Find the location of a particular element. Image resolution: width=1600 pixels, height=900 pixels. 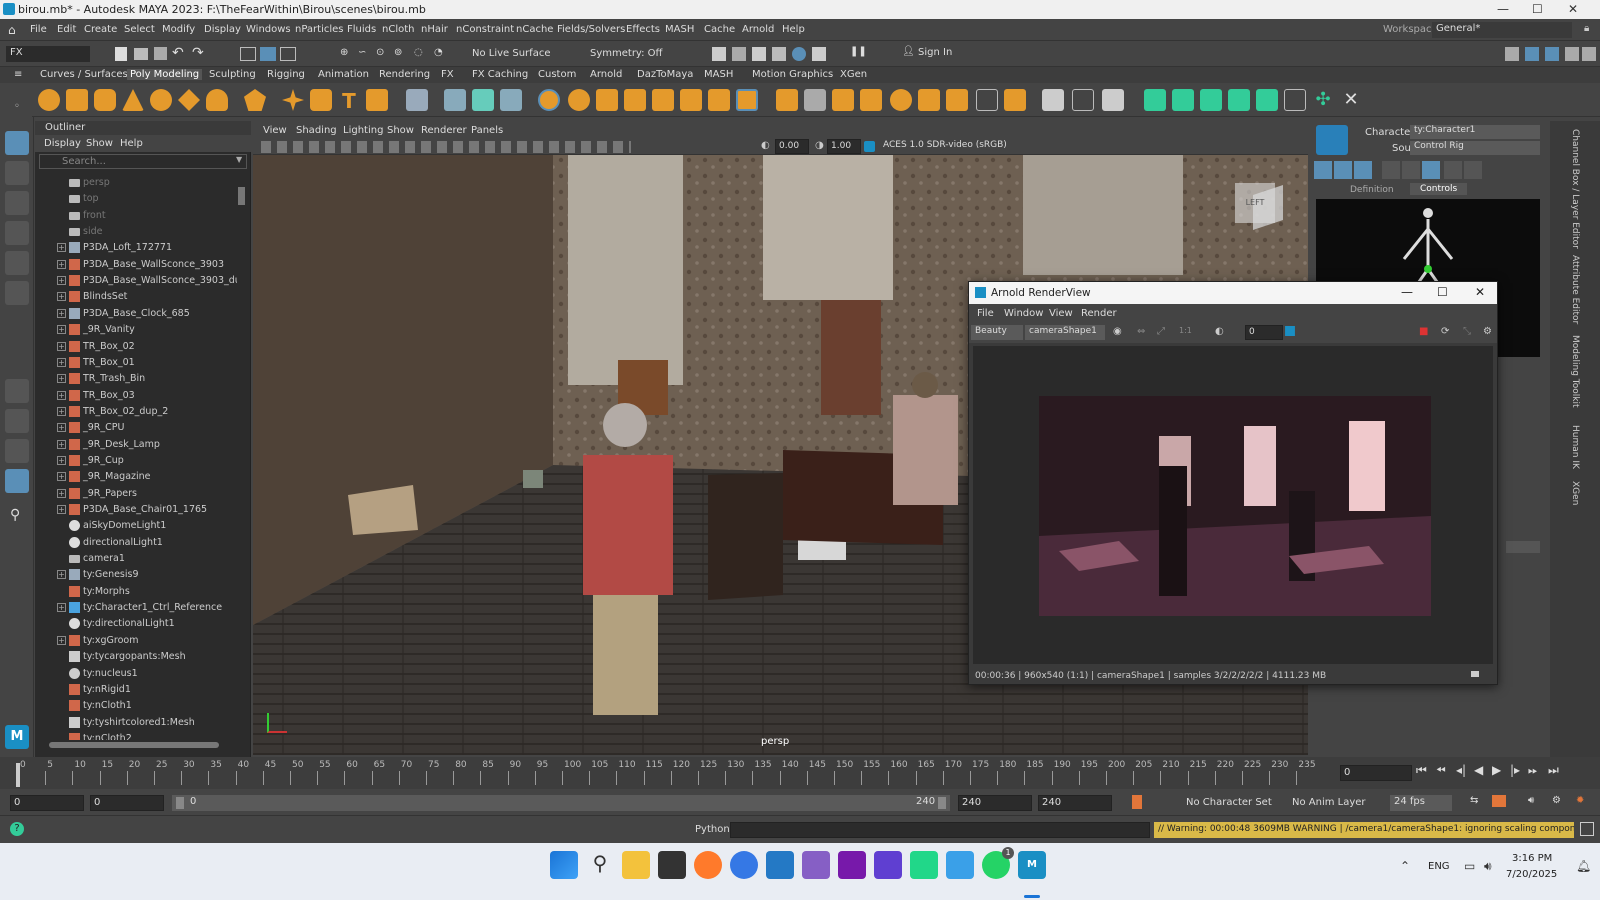

shelf-tab-poly-modeling: Poly Modeling is located at coordinates (165, 74).